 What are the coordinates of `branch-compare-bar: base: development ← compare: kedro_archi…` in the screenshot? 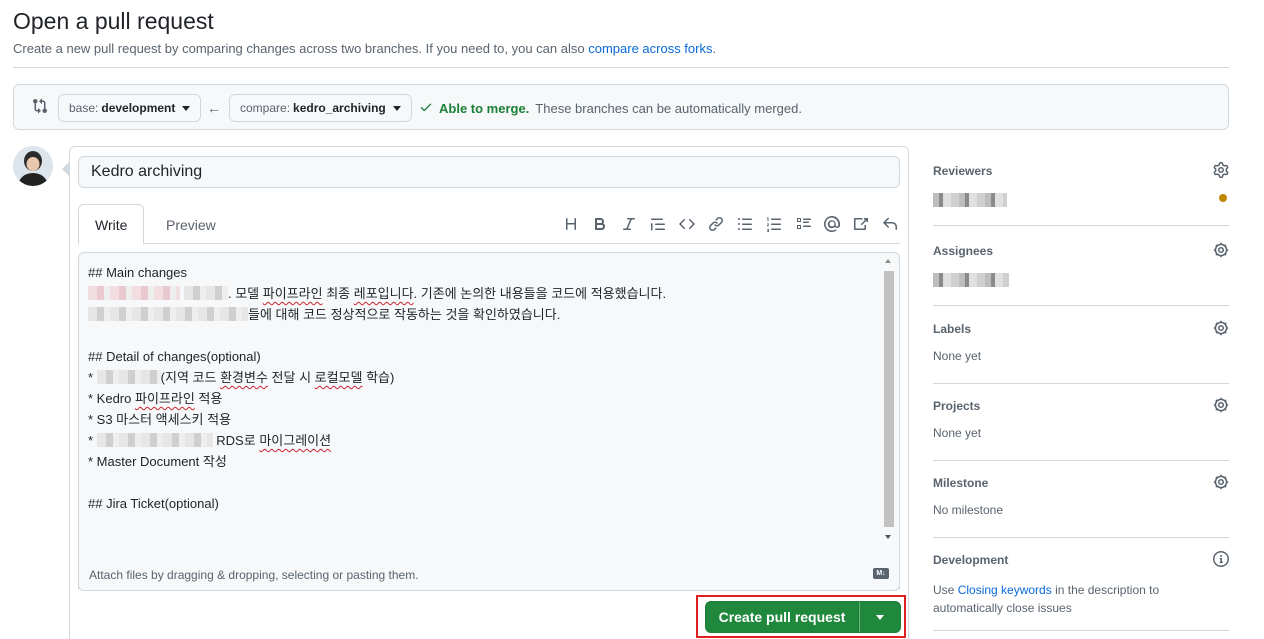 It's located at (621, 107).